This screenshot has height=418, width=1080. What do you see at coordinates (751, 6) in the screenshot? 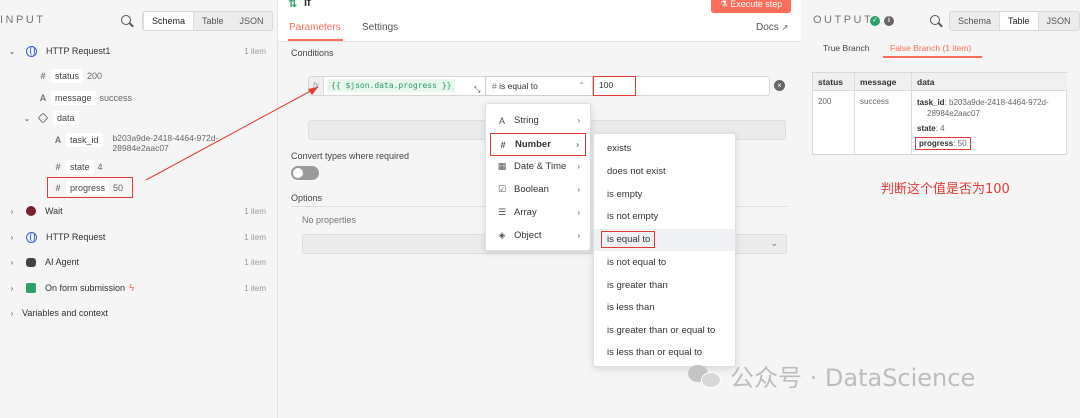
I see `execute-step-button: ⚗ Execute step` at bounding box center [751, 6].